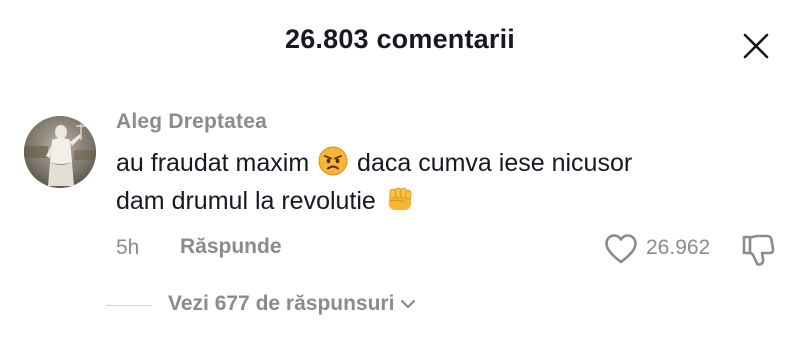 Image resolution: width=800 pixels, height=342 pixels. I want to click on view-replies-button: Vezi 677 de răspunsuri, so click(292, 304).